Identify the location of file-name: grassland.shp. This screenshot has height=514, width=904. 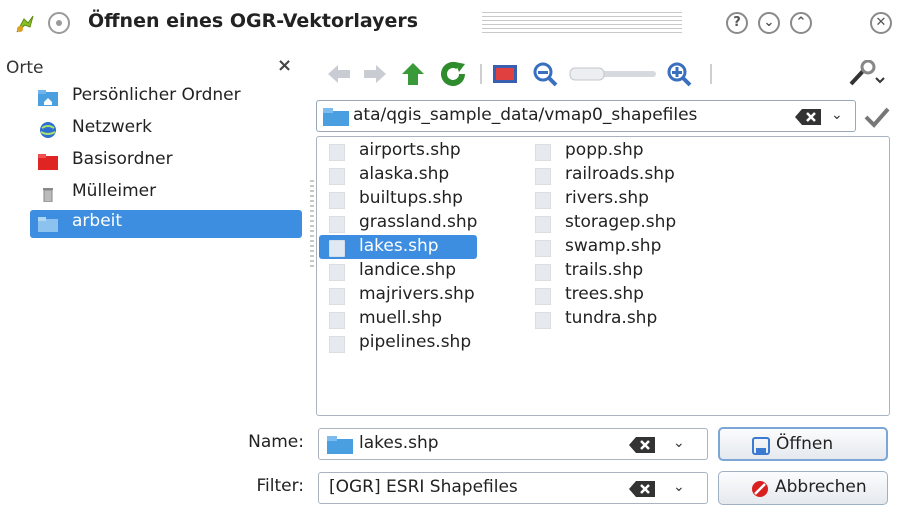
(418, 222).